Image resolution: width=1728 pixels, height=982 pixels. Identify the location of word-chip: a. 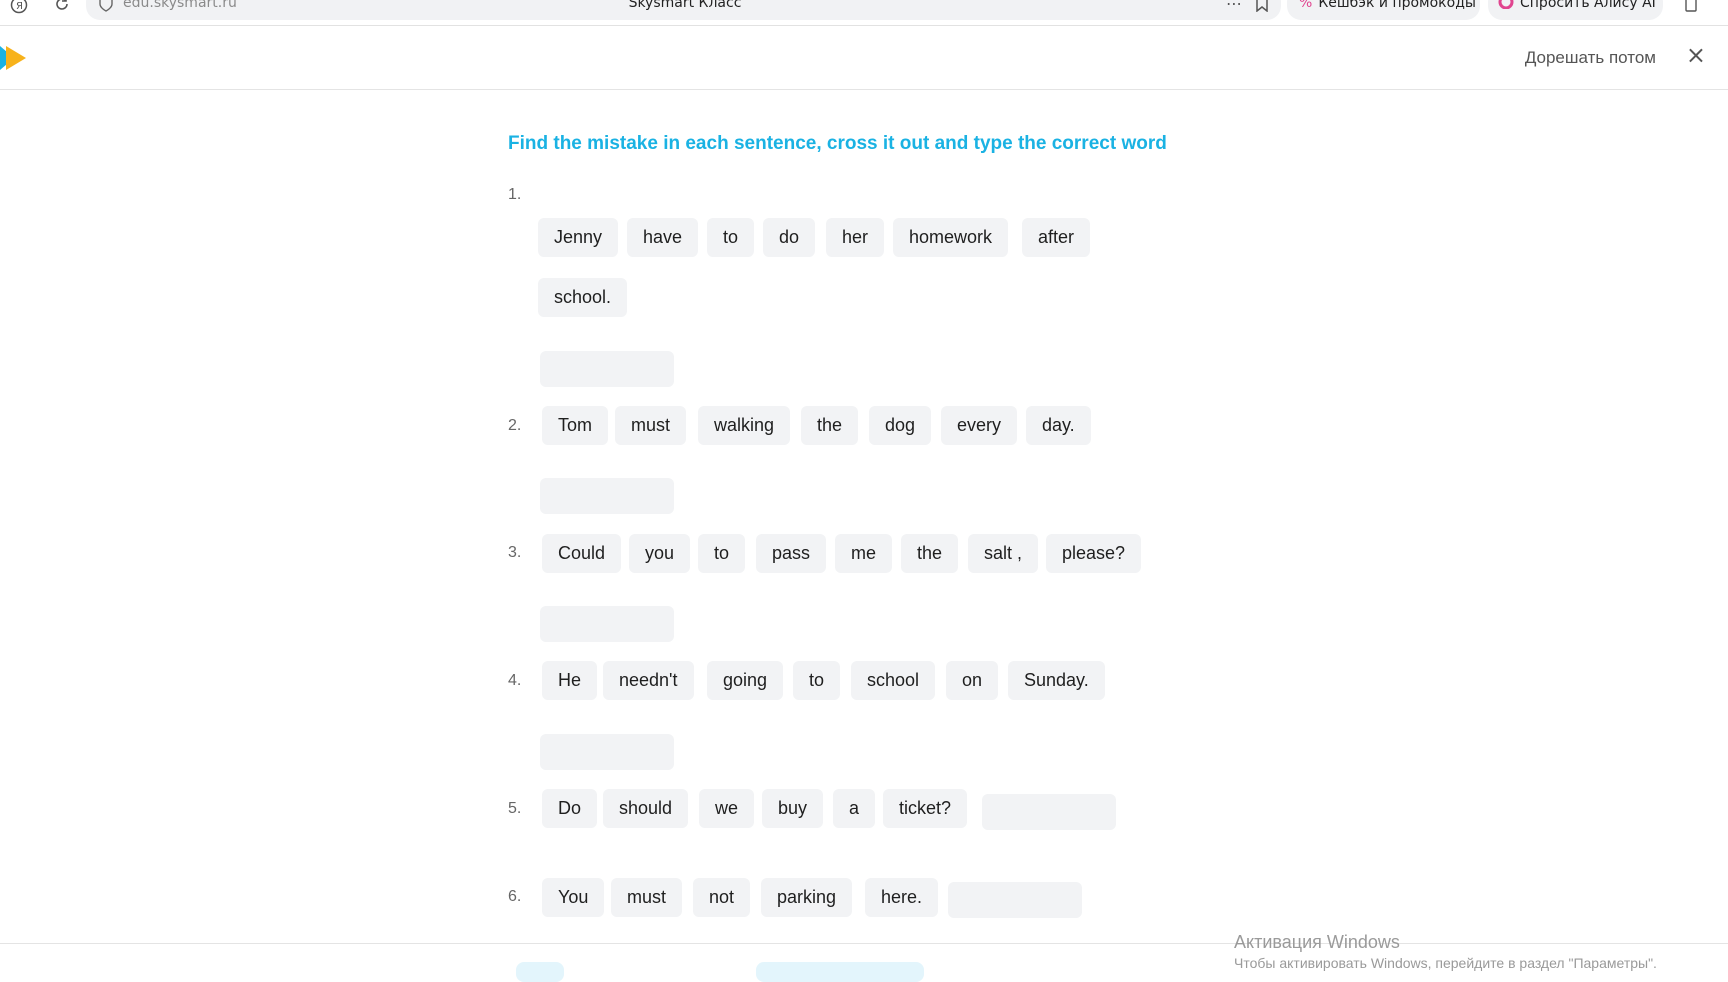
(854, 808).